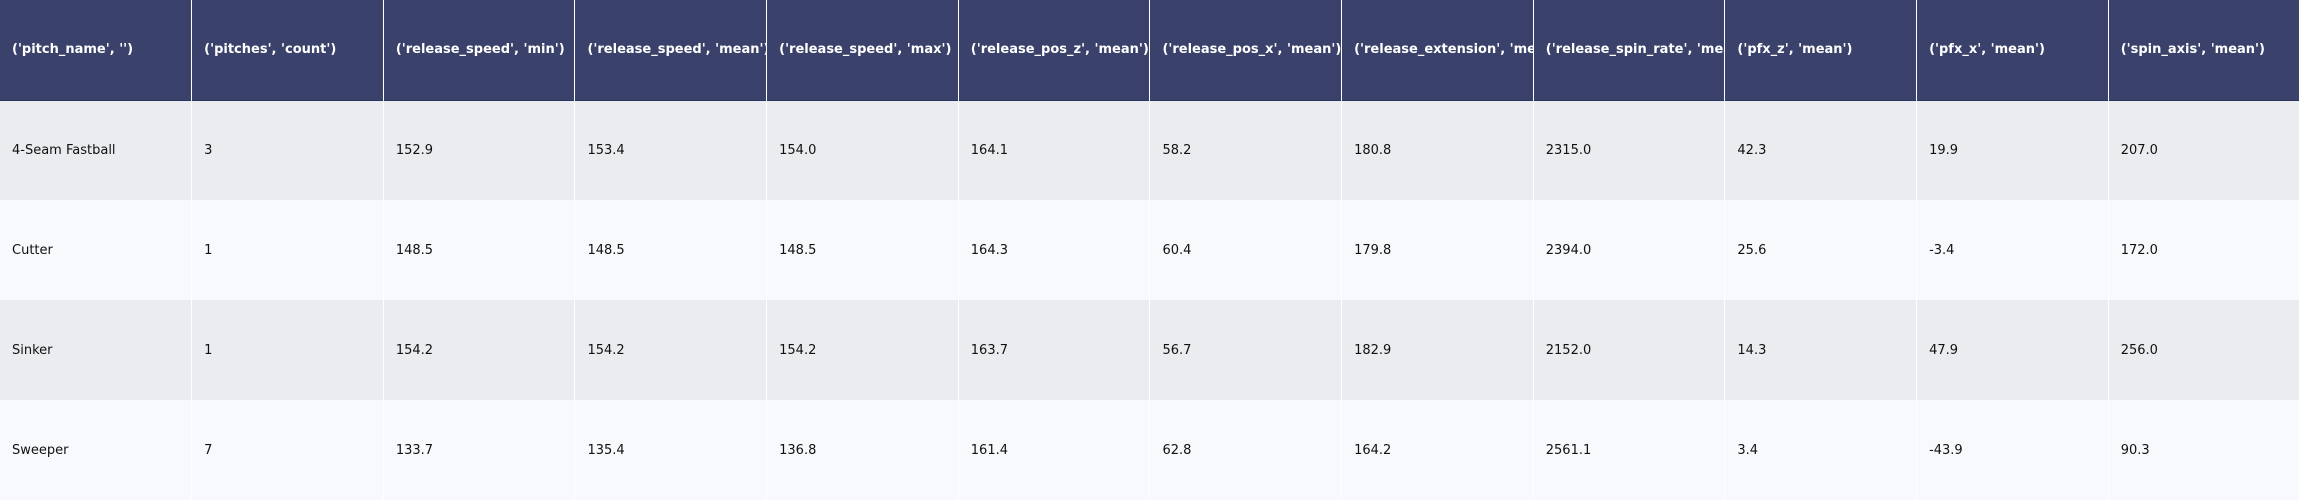 This screenshot has height=500, width=2300. Describe the element at coordinates (1054, 50) in the screenshot. I see `column-header: ('release_pos_z', 'mean')` at that location.